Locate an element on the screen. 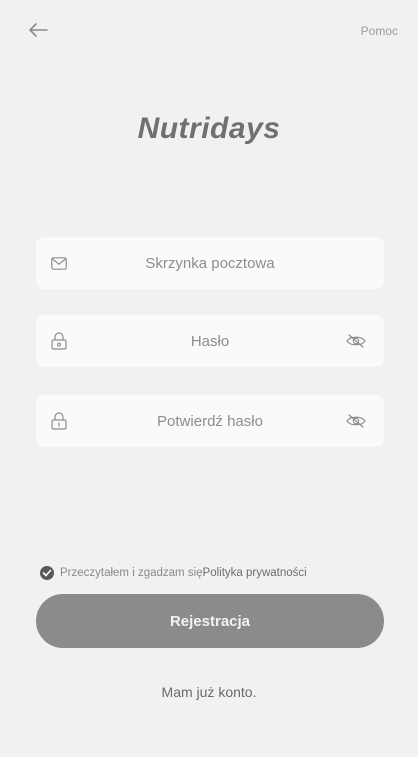  password-field: Hasło is located at coordinates (210, 341).